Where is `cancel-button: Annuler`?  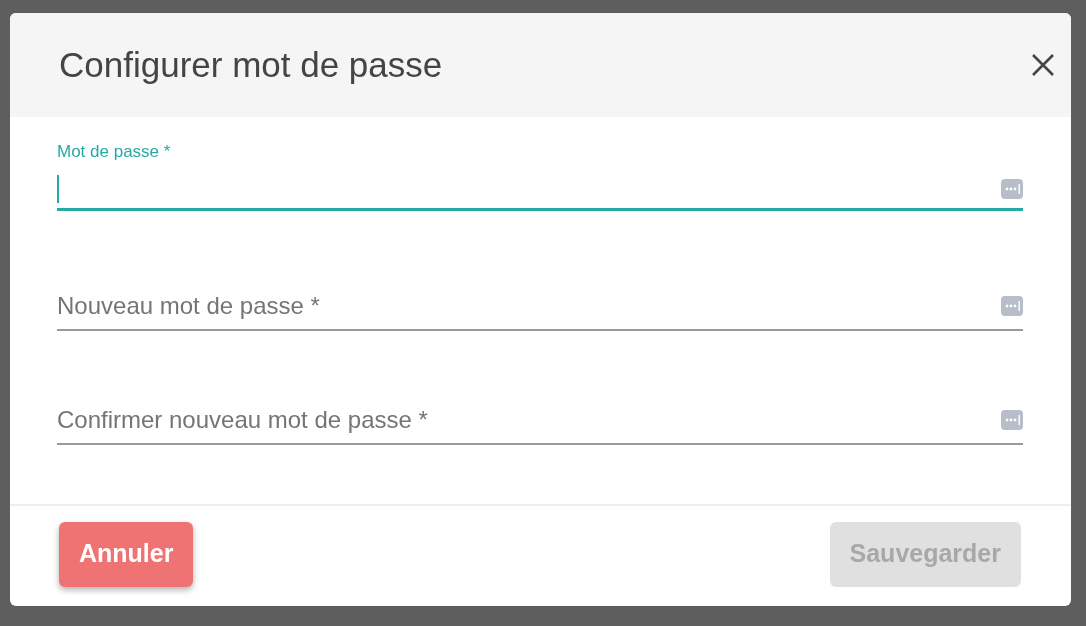
cancel-button: Annuler is located at coordinates (126, 554).